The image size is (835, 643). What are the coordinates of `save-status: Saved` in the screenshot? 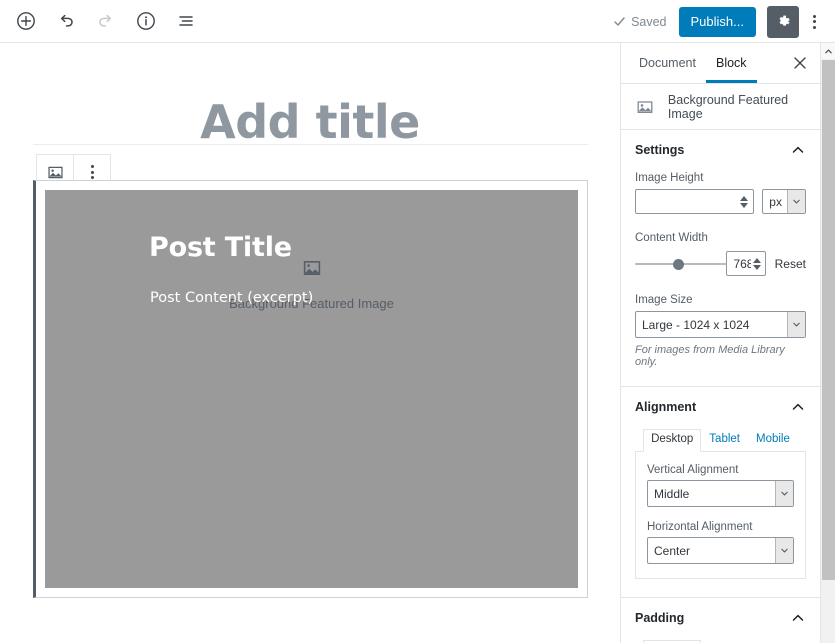 It's located at (640, 21).